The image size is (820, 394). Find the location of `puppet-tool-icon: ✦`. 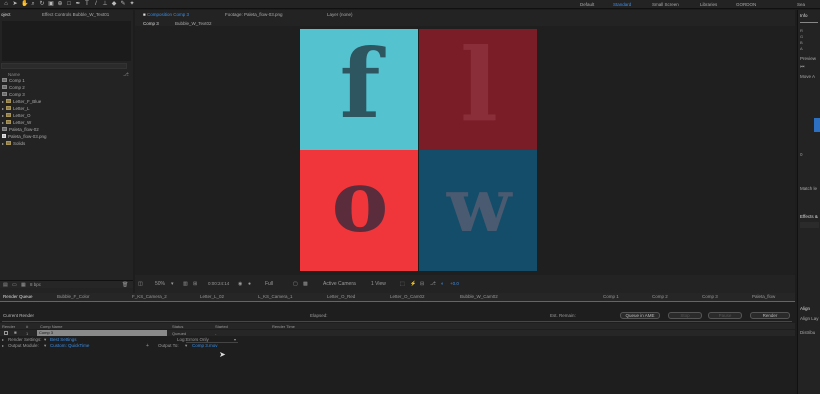

puppet-tool-icon: ✦ is located at coordinates (132, 4).